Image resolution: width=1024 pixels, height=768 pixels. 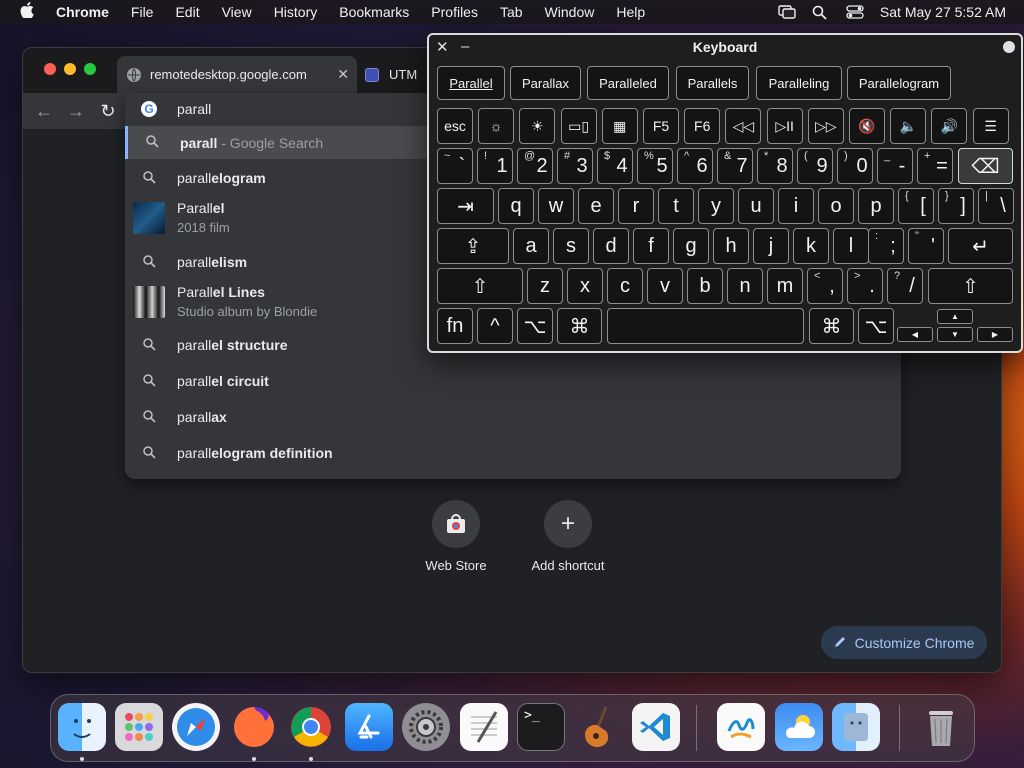 What do you see at coordinates (495, 166) in the screenshot?
I see `number-key: ! 1` at bounding box center [495, 166].